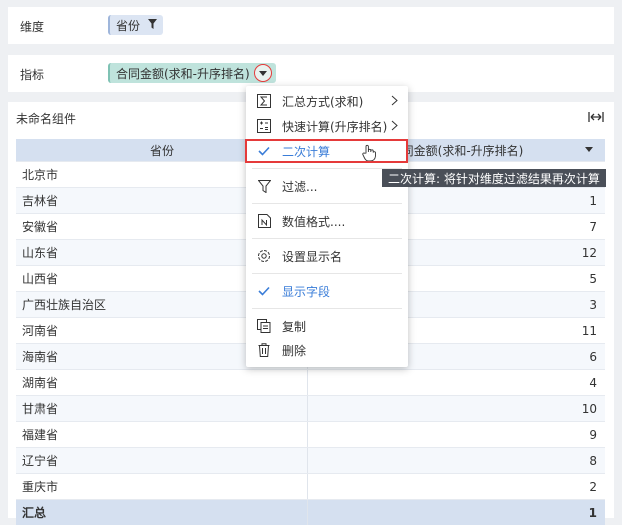  I want to click on metric-field-name: 合同金额(求和-升序排名), so click(183, 73).